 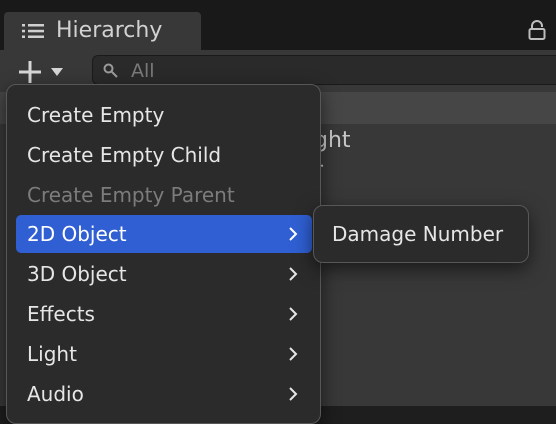 What do you see at coordinates (55, 394) in the screenshot?
I see `menu-item-label: Audio` at bounding box center [55, 394].